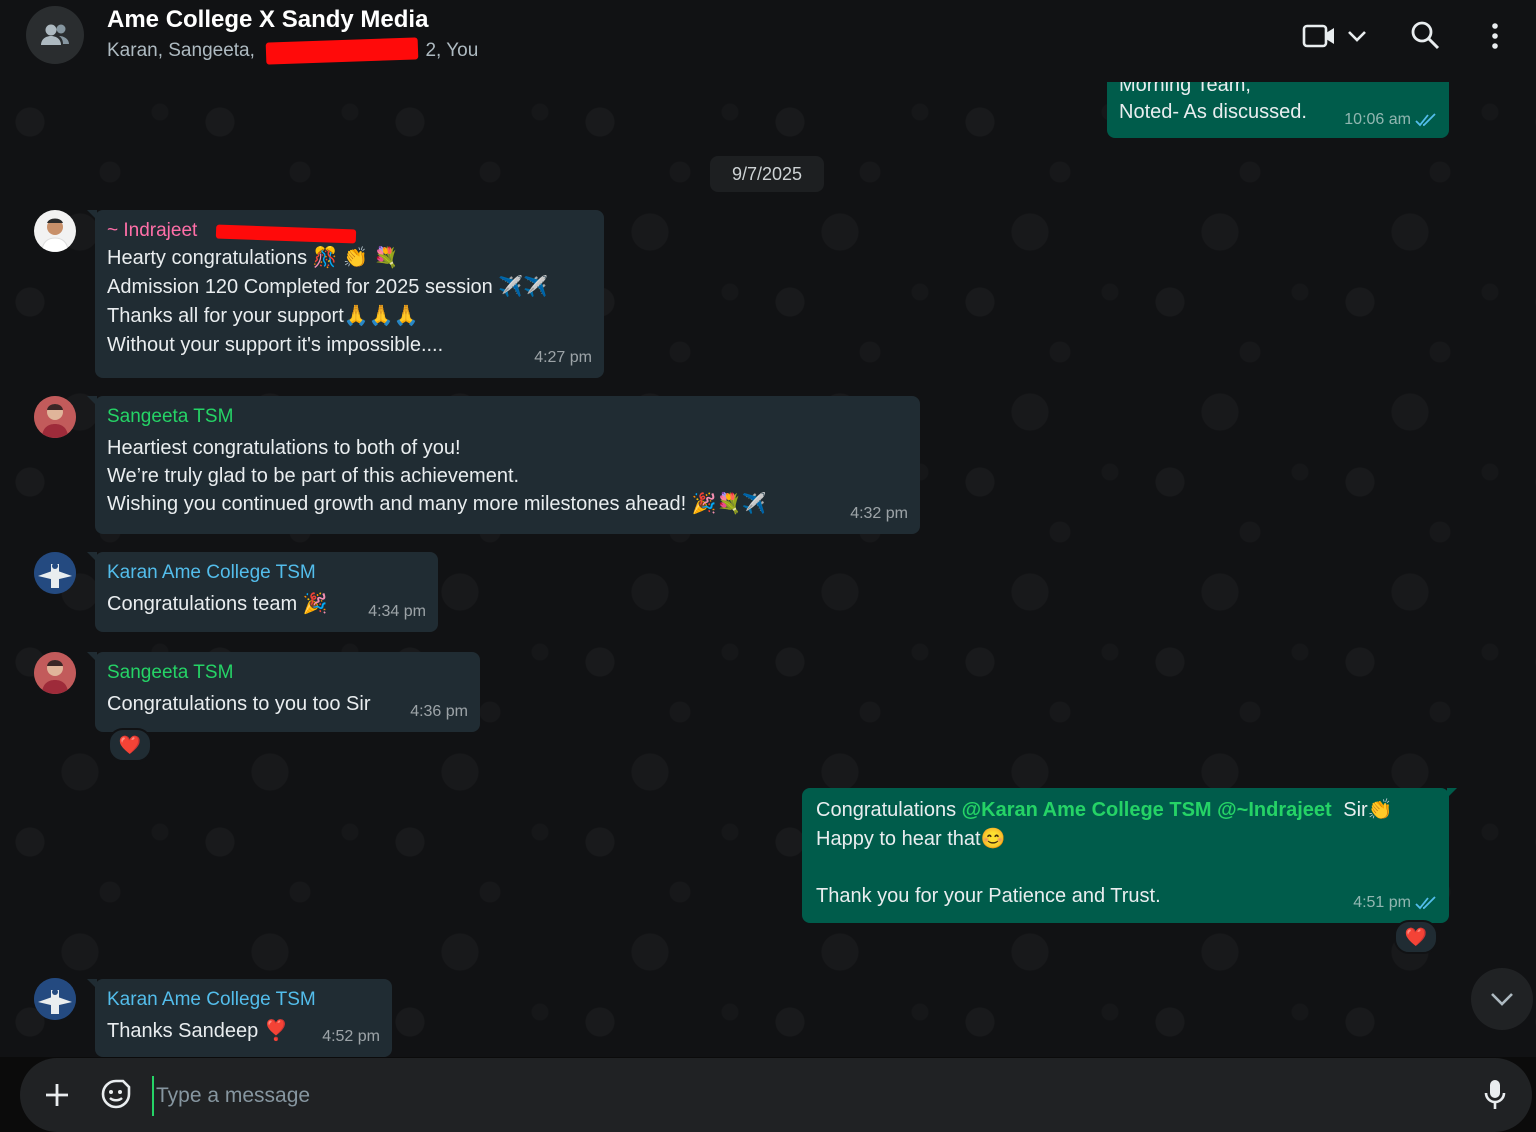 The image size is (1536, 1132). I want to click on message-composer, so click(776, 1095).